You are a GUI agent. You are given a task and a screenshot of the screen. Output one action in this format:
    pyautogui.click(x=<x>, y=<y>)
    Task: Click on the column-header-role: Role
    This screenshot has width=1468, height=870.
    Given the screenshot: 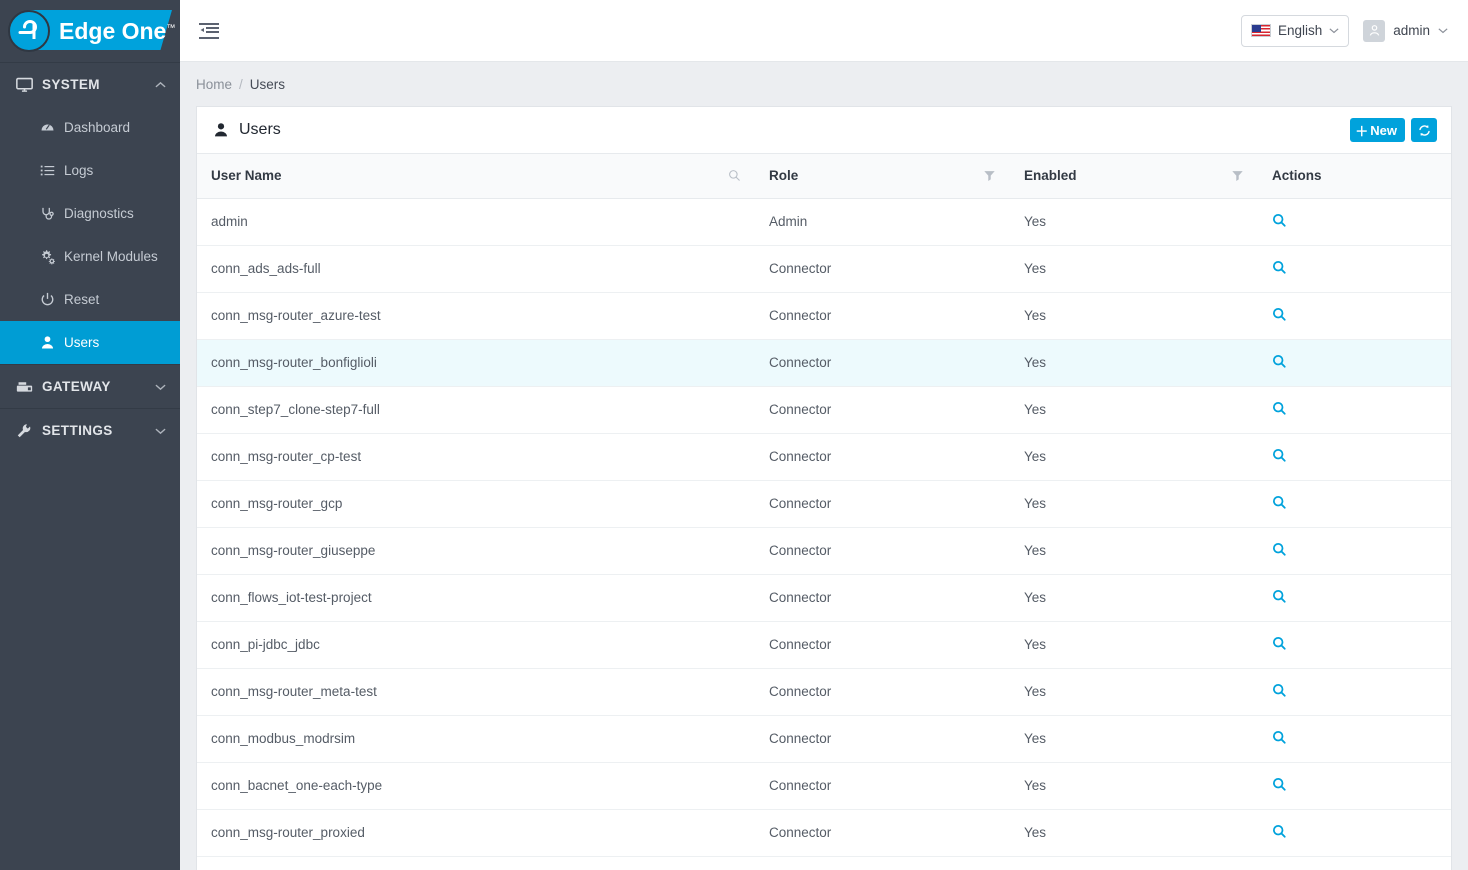 What is the action you would take?
    pyautogui.click(x=882, y=176)
    